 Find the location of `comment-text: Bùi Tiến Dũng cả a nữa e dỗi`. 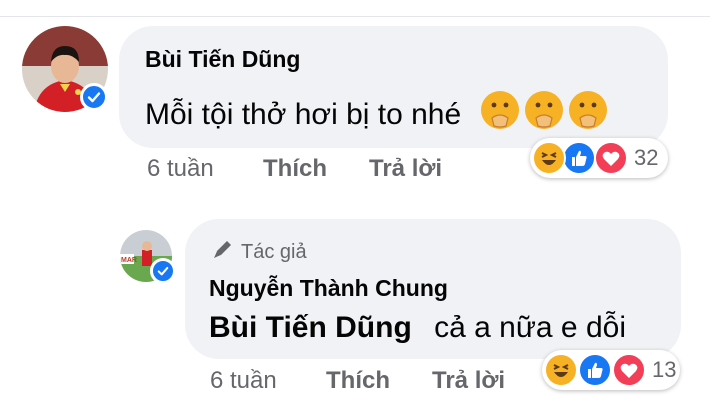

comment-text: Bùi Tiến Dũng cả a nữa e dỗi is located at coordinates (417, 328).